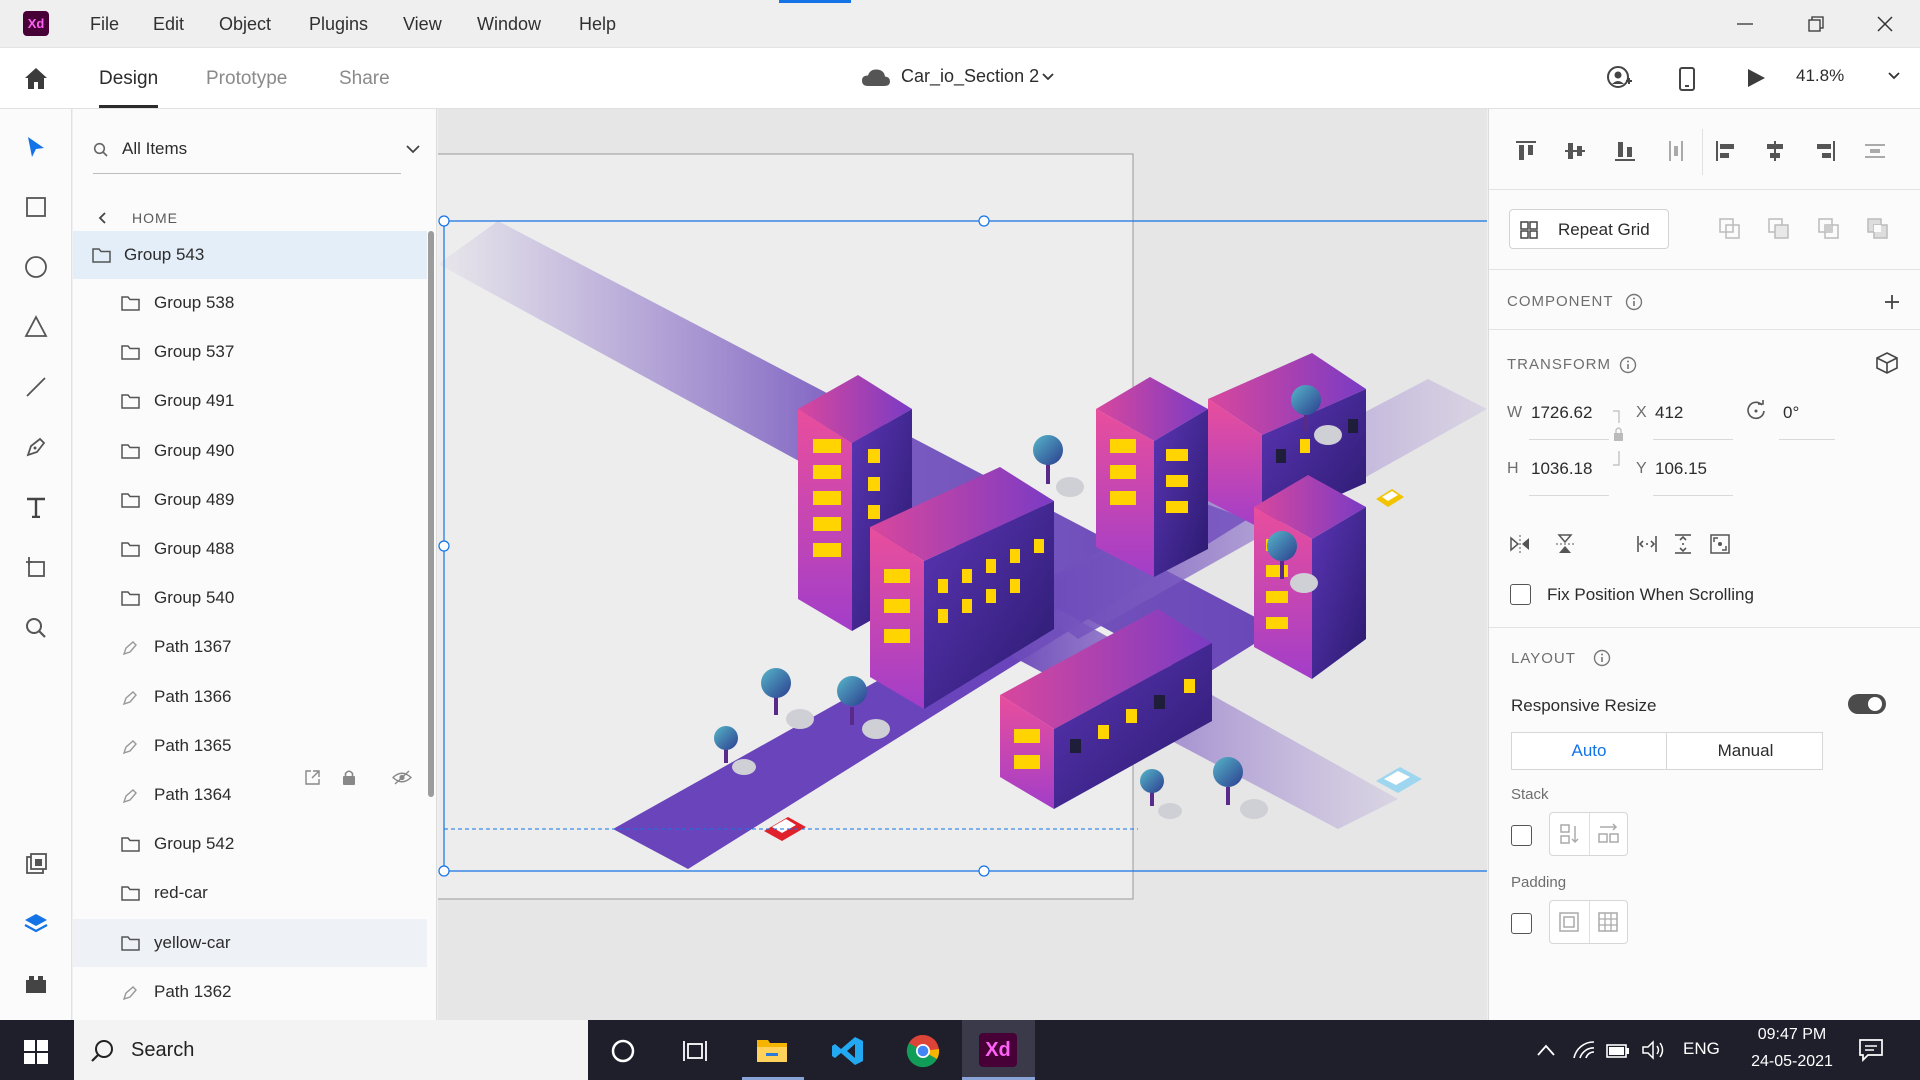  What do you see at coordinates (1654, 1050) in the screenshot?
I see `volume-icon` at bounding box center [1654, 1050].